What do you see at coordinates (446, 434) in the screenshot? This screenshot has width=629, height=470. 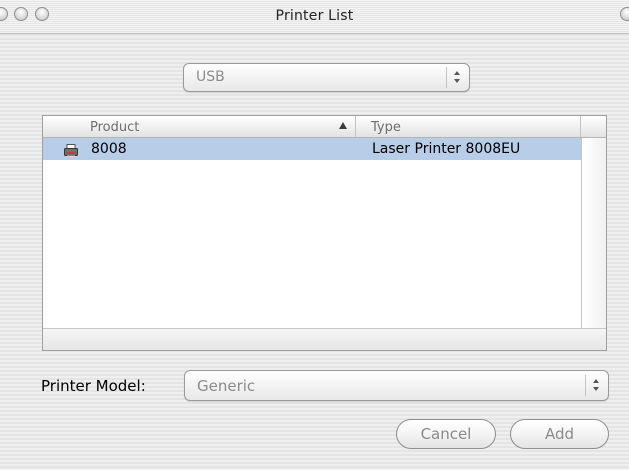 I see `cancel-button: Cancel` at bounding box center [446, 434].